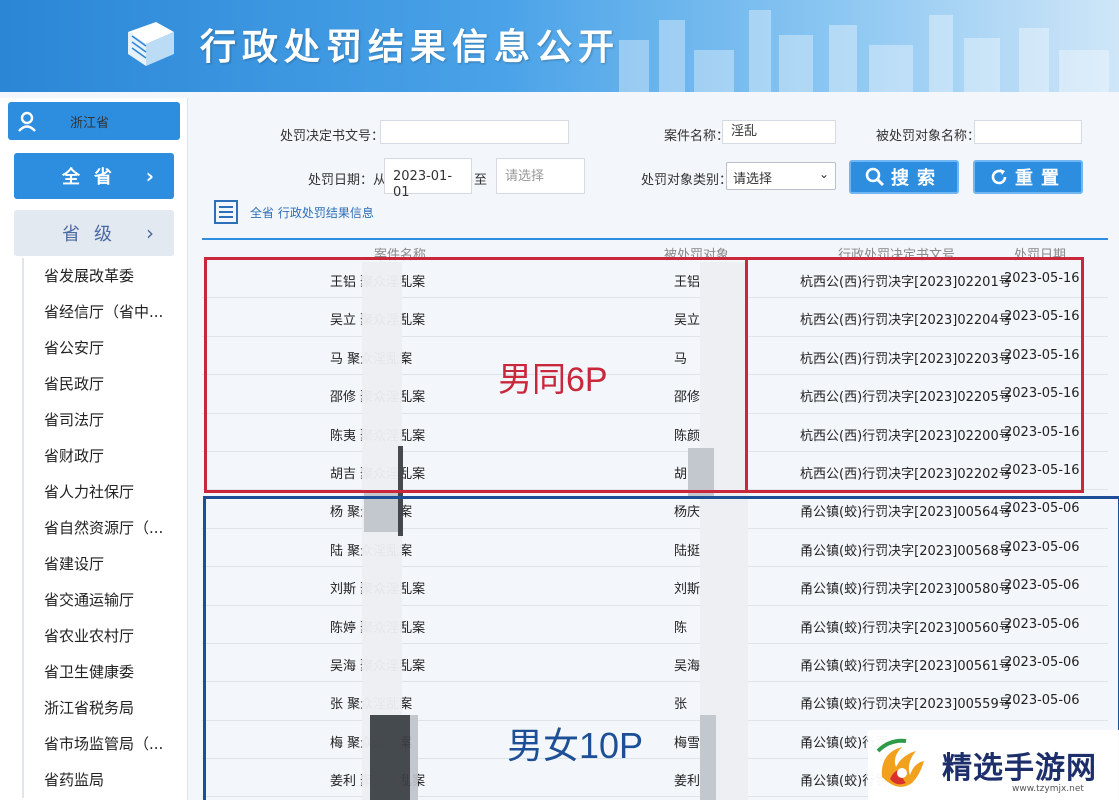  Describe the element at coordinates (428, 179) in the screenshot. I see `date-from-input: 2023-01-01` at that location.